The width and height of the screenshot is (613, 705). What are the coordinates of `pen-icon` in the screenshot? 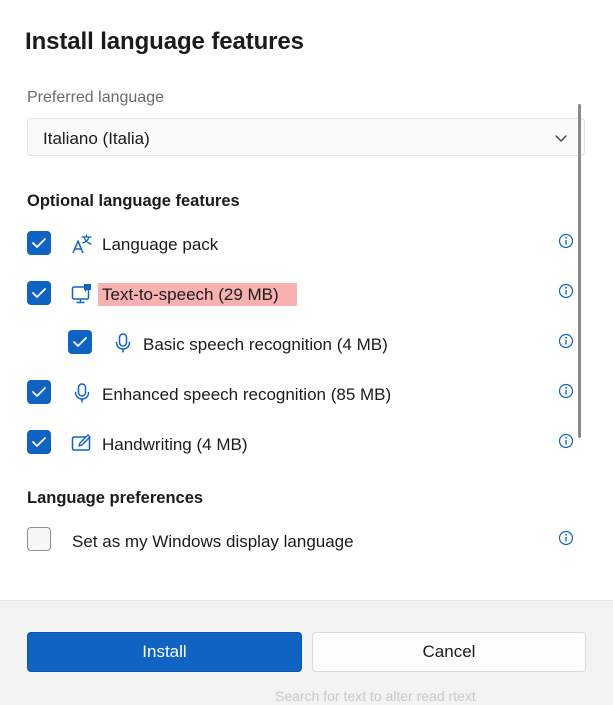 It's located at (81, 442).